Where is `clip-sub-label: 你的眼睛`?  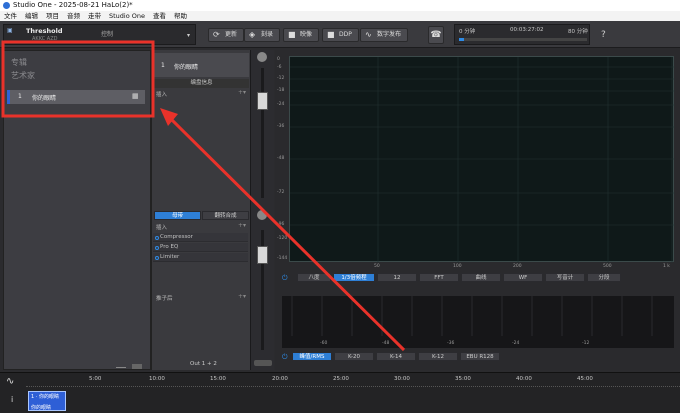
clip-sub-label: 你的眼睛 is located at coordinates (41, 408).